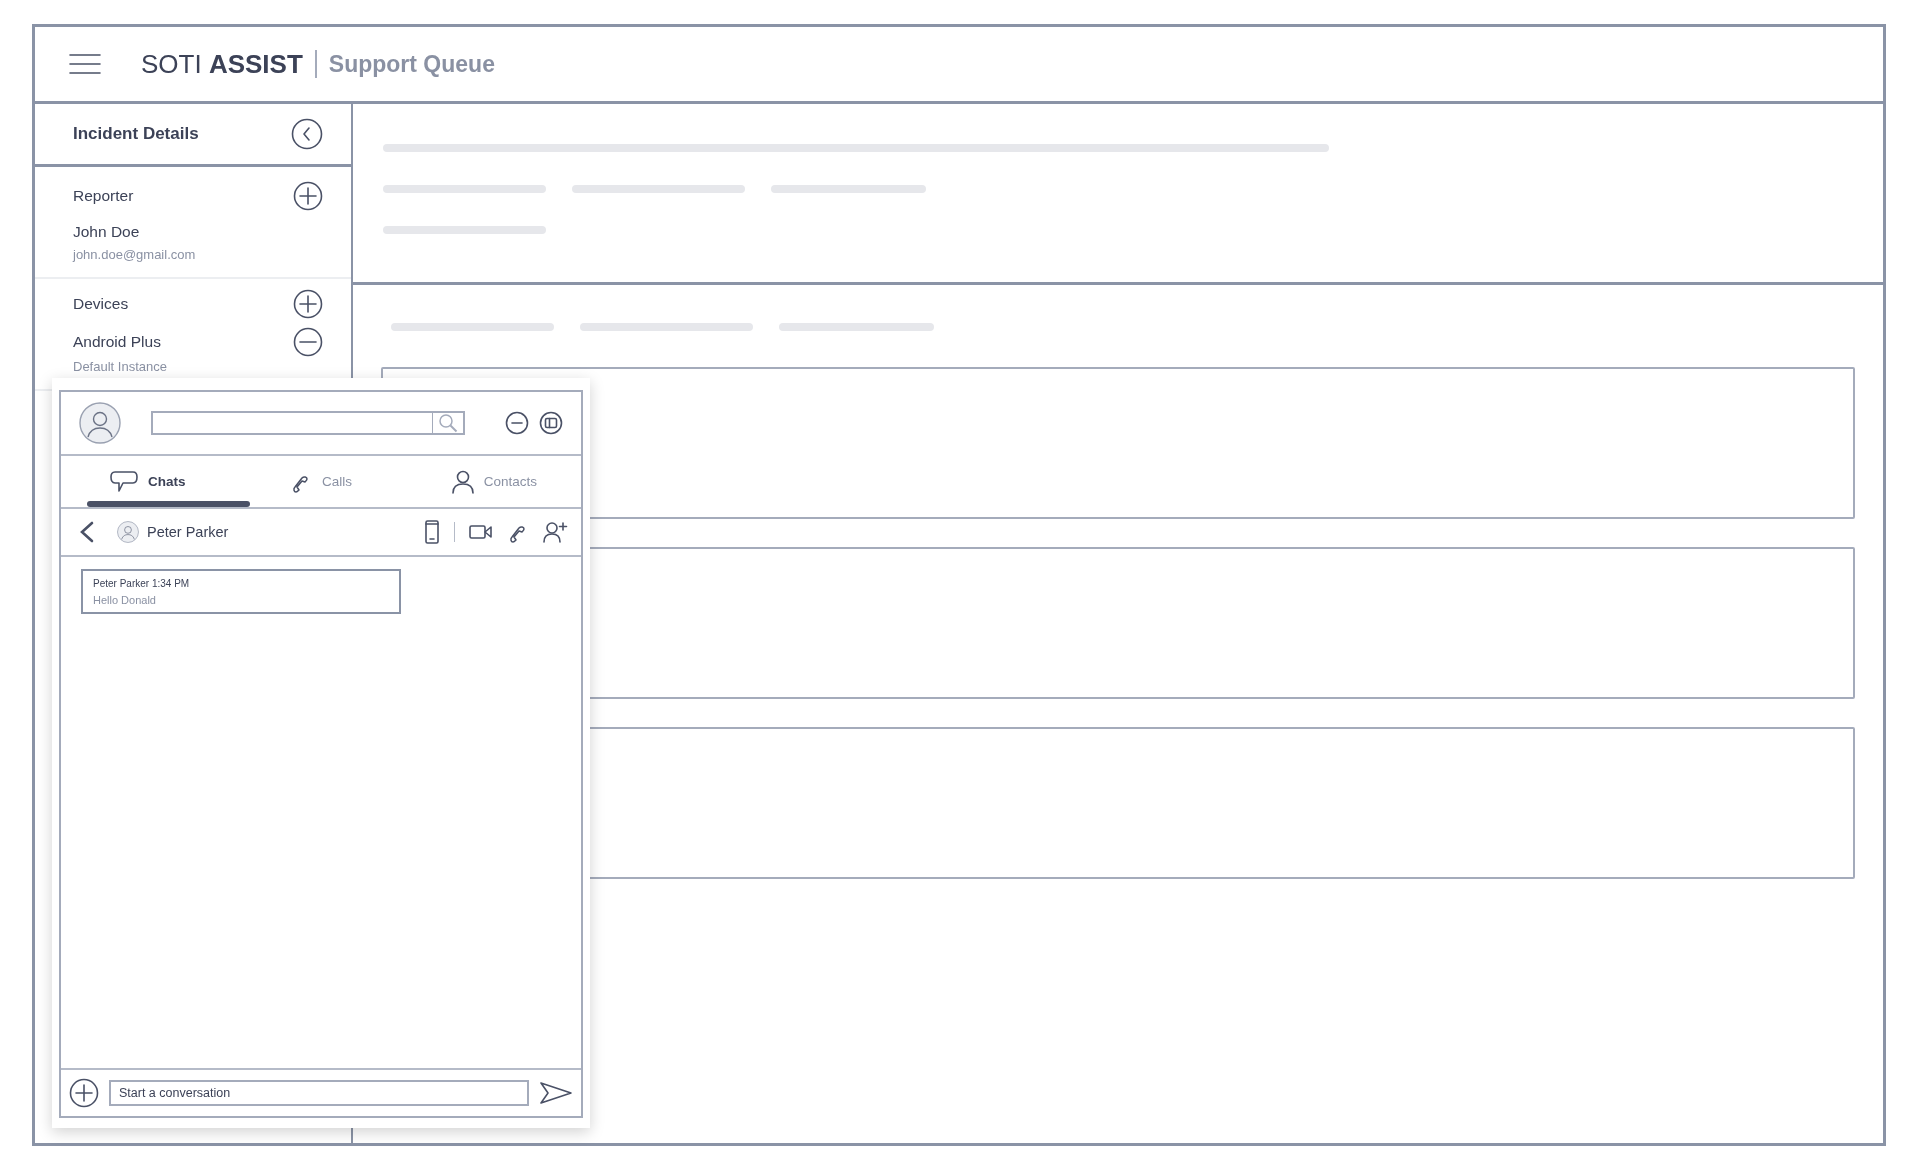  I want to click on search-field, so click(308, 423).